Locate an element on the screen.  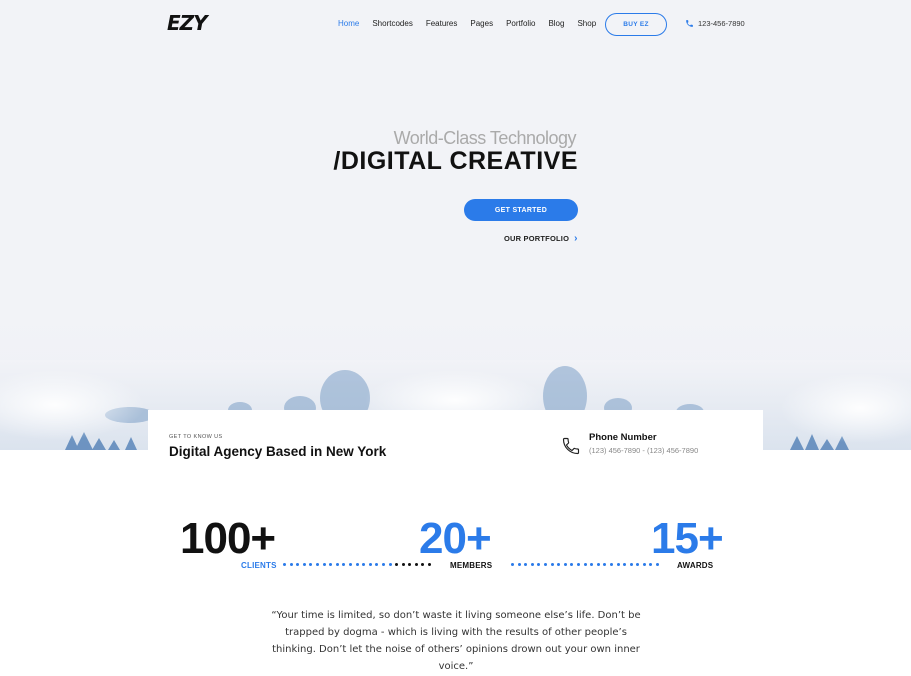
phone-outline-icon is located at coordinates (571, 446).